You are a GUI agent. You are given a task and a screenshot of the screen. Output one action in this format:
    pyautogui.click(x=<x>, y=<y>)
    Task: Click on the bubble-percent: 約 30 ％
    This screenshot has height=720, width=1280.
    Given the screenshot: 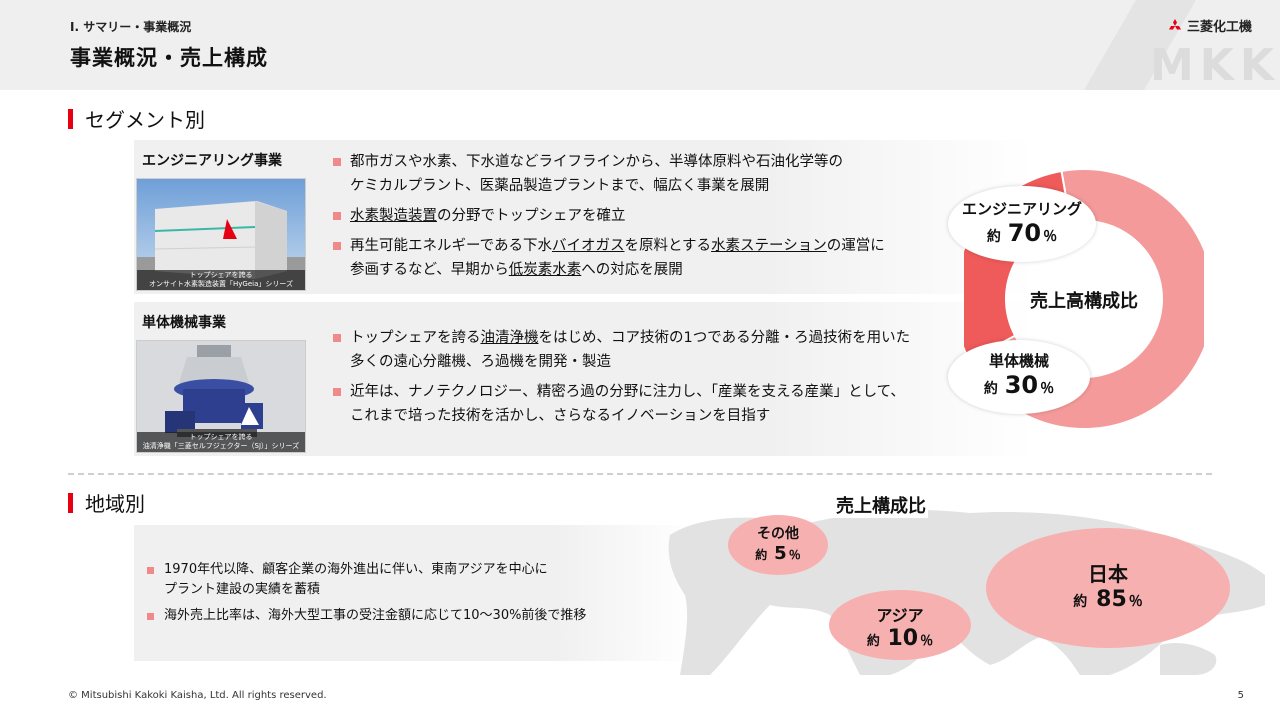 What is the action you would take?
    pyautogui.click(x=1019, y=385)
    